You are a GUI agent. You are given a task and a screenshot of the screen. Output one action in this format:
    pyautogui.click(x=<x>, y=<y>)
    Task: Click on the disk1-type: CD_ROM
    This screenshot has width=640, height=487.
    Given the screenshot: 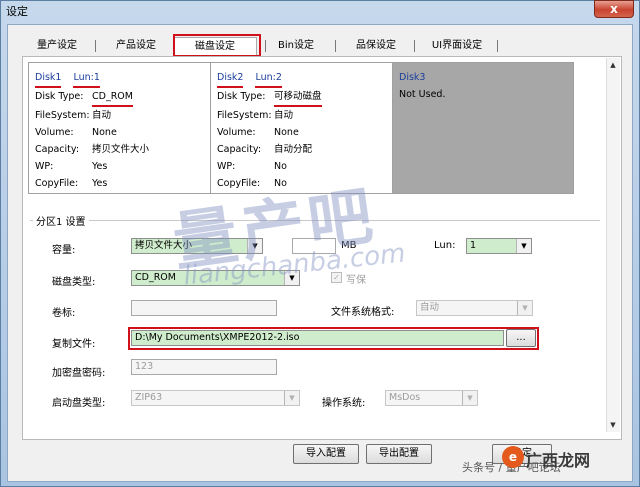 What is the action you would take?
    pyautogui.click(x=112, y=97)
    